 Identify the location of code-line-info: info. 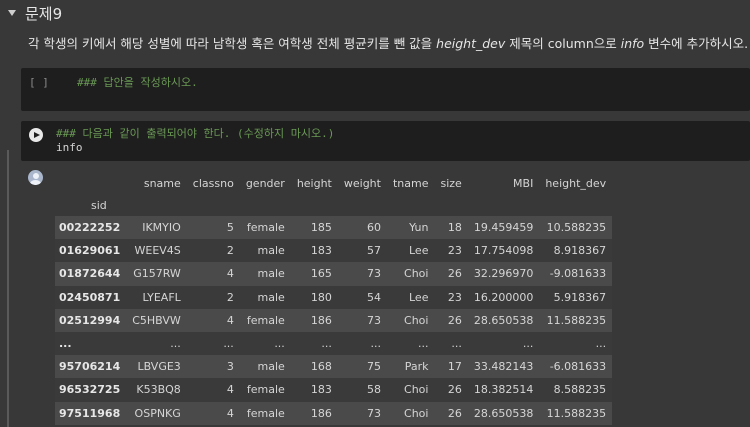
(69, 147).